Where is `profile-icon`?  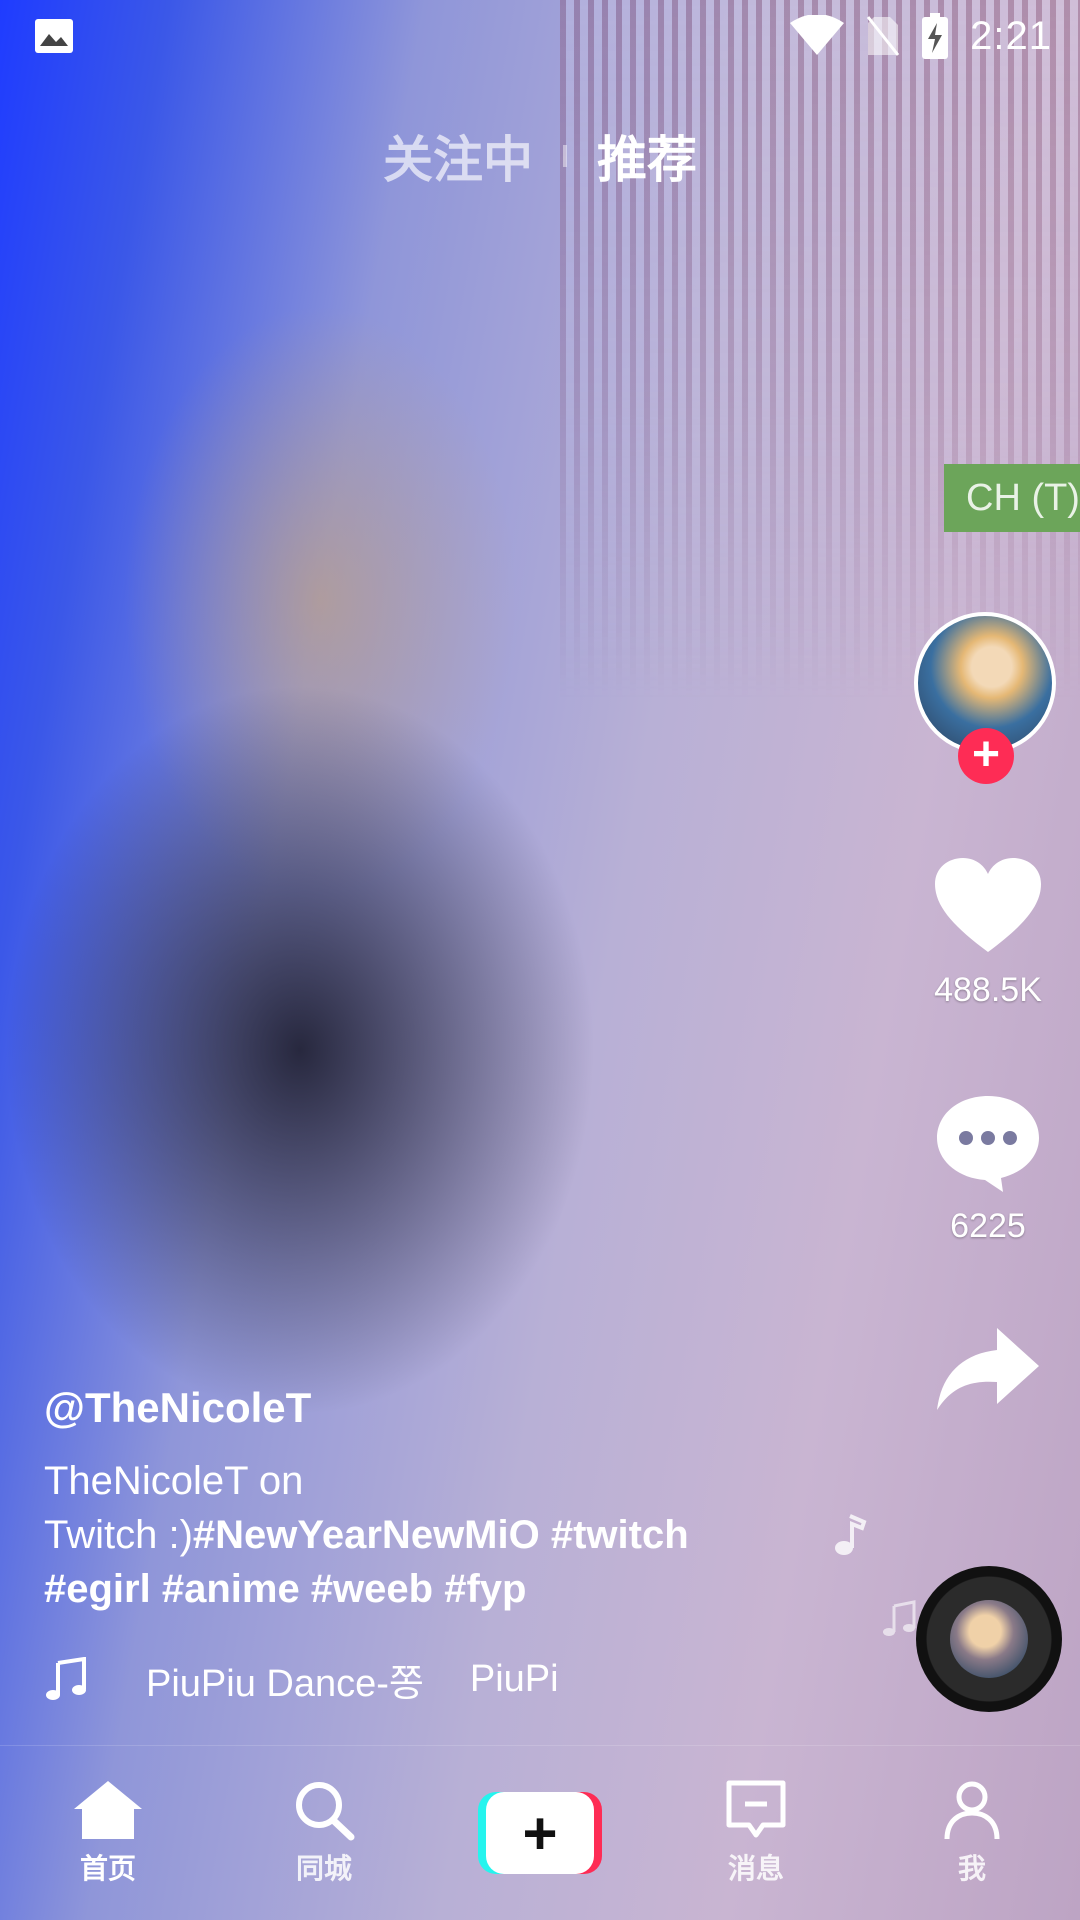 profile-icon is located at coordinates (972, 1810).